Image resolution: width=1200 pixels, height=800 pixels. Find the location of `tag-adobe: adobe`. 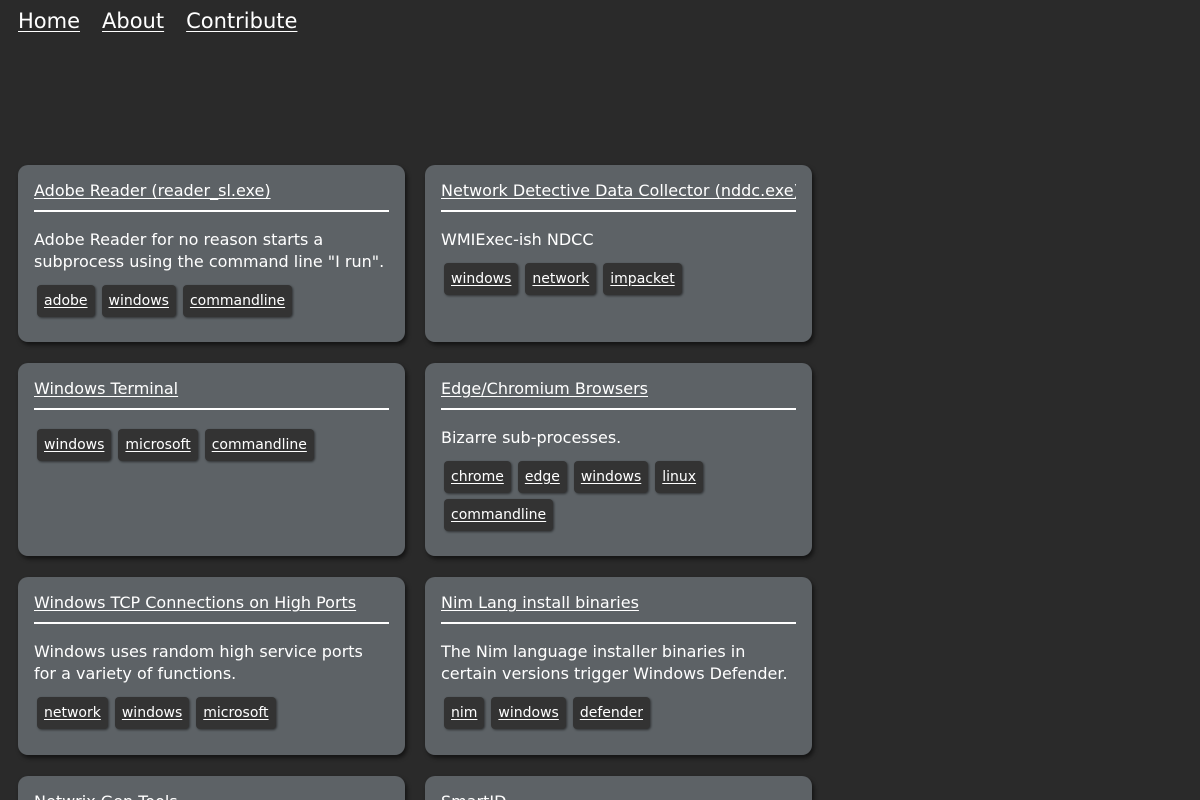

tag-adobe: adobe is located at coordinates (66, 301).